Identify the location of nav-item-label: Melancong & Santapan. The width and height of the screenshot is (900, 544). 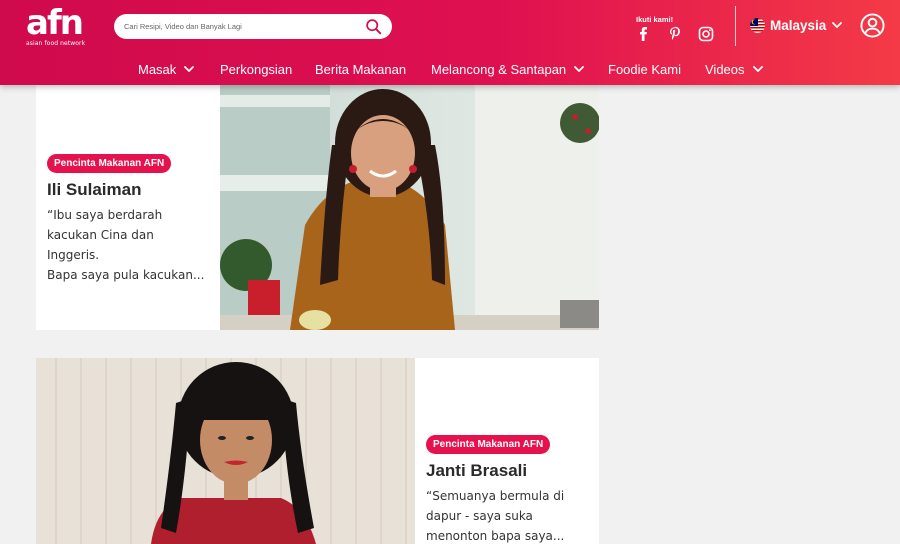
(499, 69).